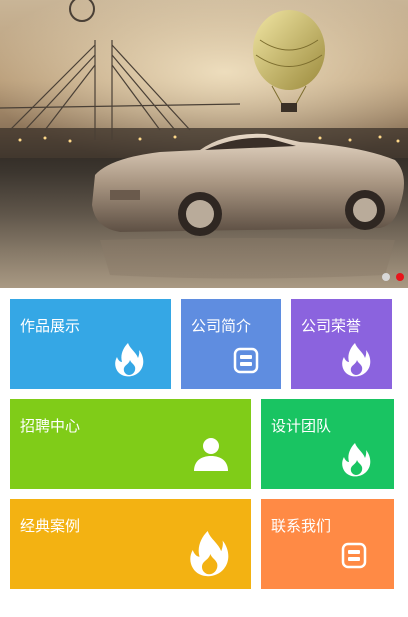  Describe the element at coordinates (301, 426) in the screenshot. I see `tile-label: 设计团队` at that location.